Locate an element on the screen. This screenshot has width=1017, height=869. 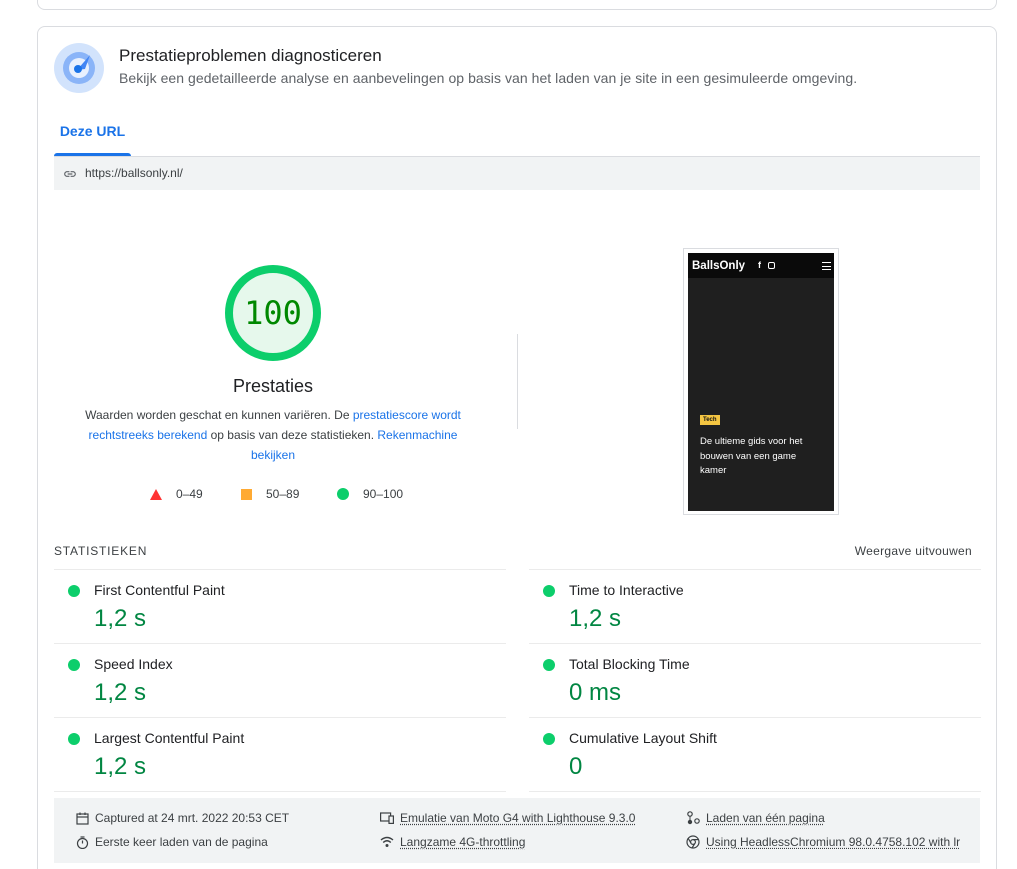
instagram-icon is located at coordinates (771, 265).